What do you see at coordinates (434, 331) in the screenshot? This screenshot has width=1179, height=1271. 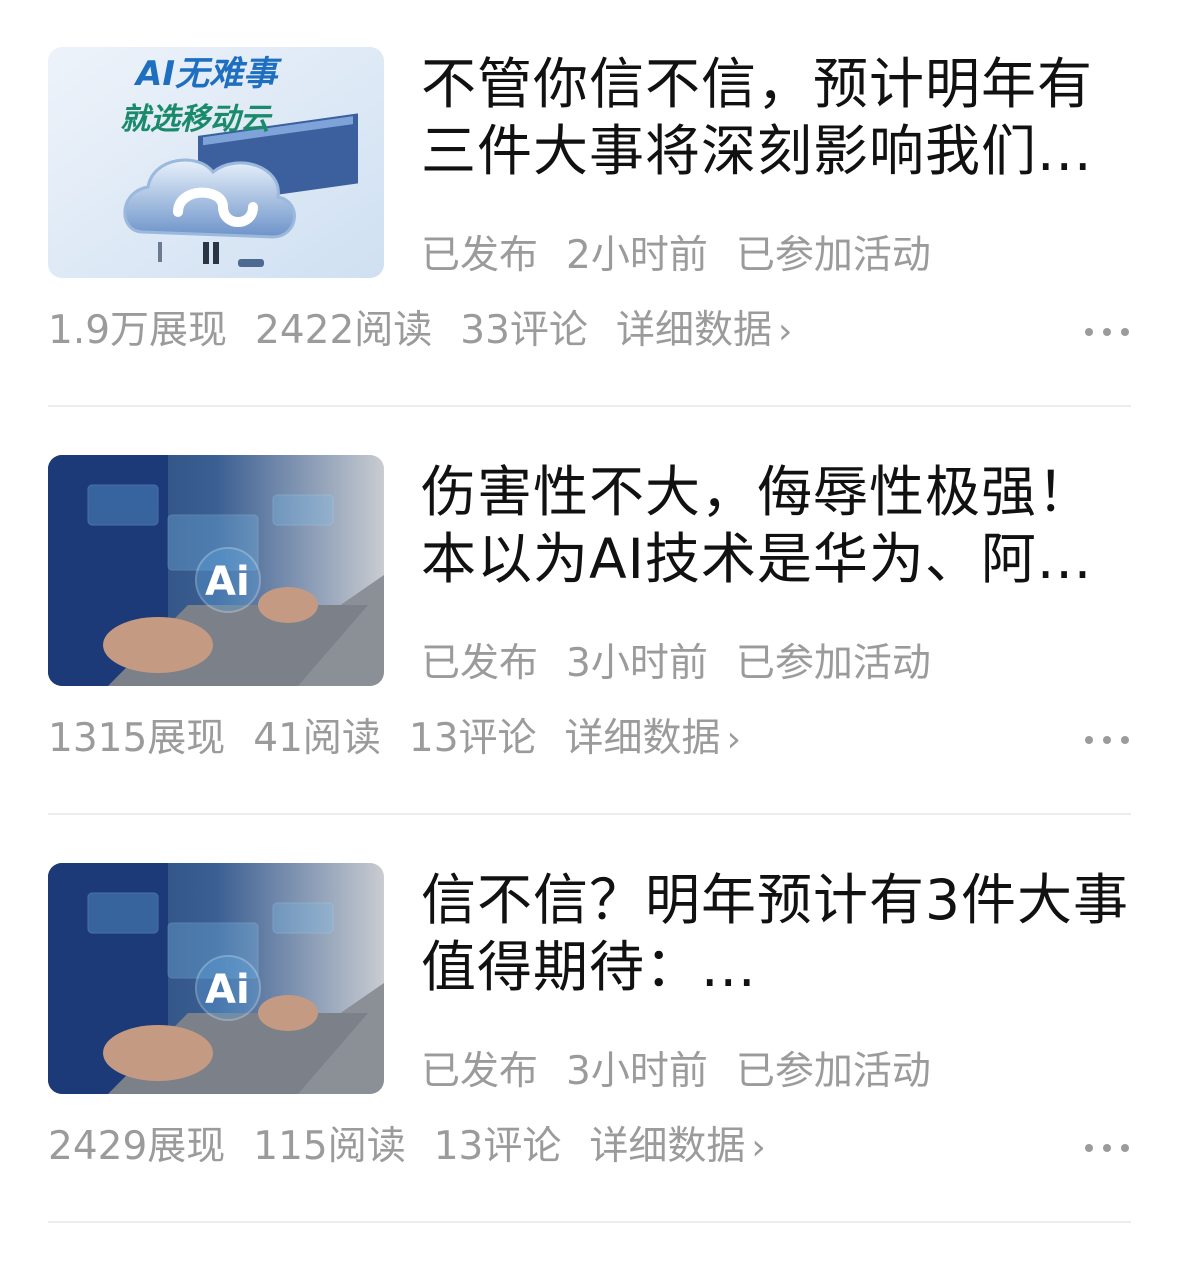 I see `article-stats: 1.9万展现 2422阅读 33评论 详细数据 ›` at bounding box center [434, 331].